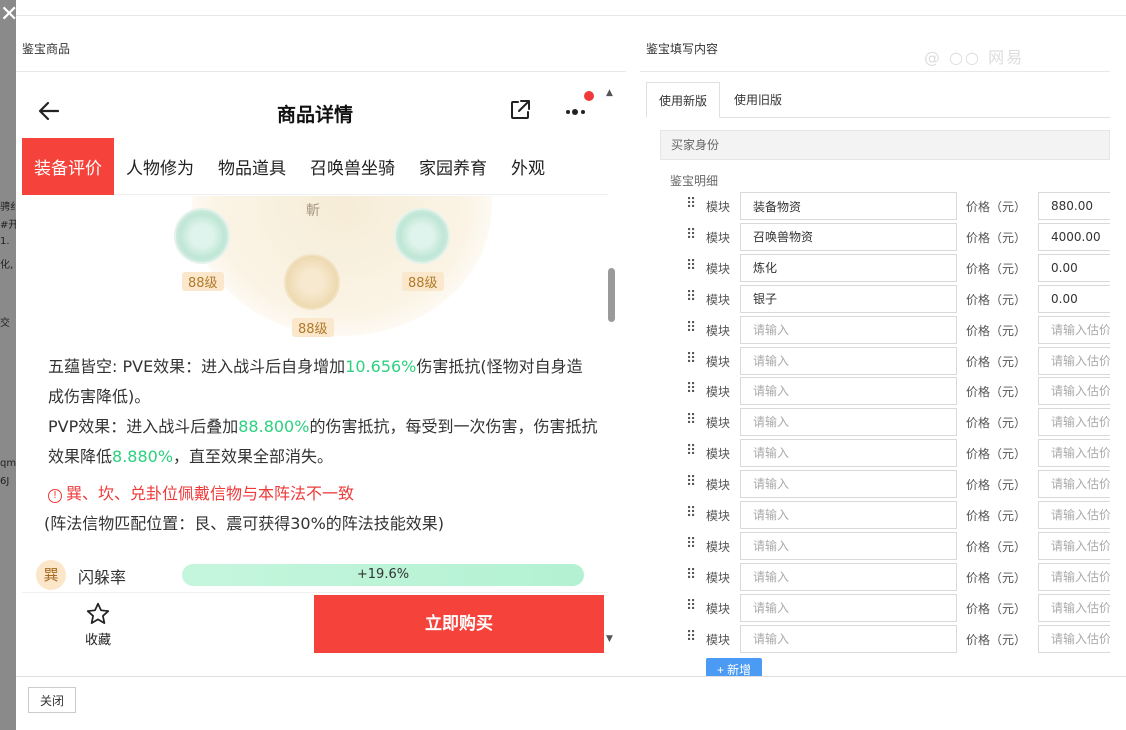 This screenshot has height=730, width=1126. What do you see at coordinates (571, 703) in the screenshot?
I see `modal-footer: 关闭` at bounding box center [571, 703].